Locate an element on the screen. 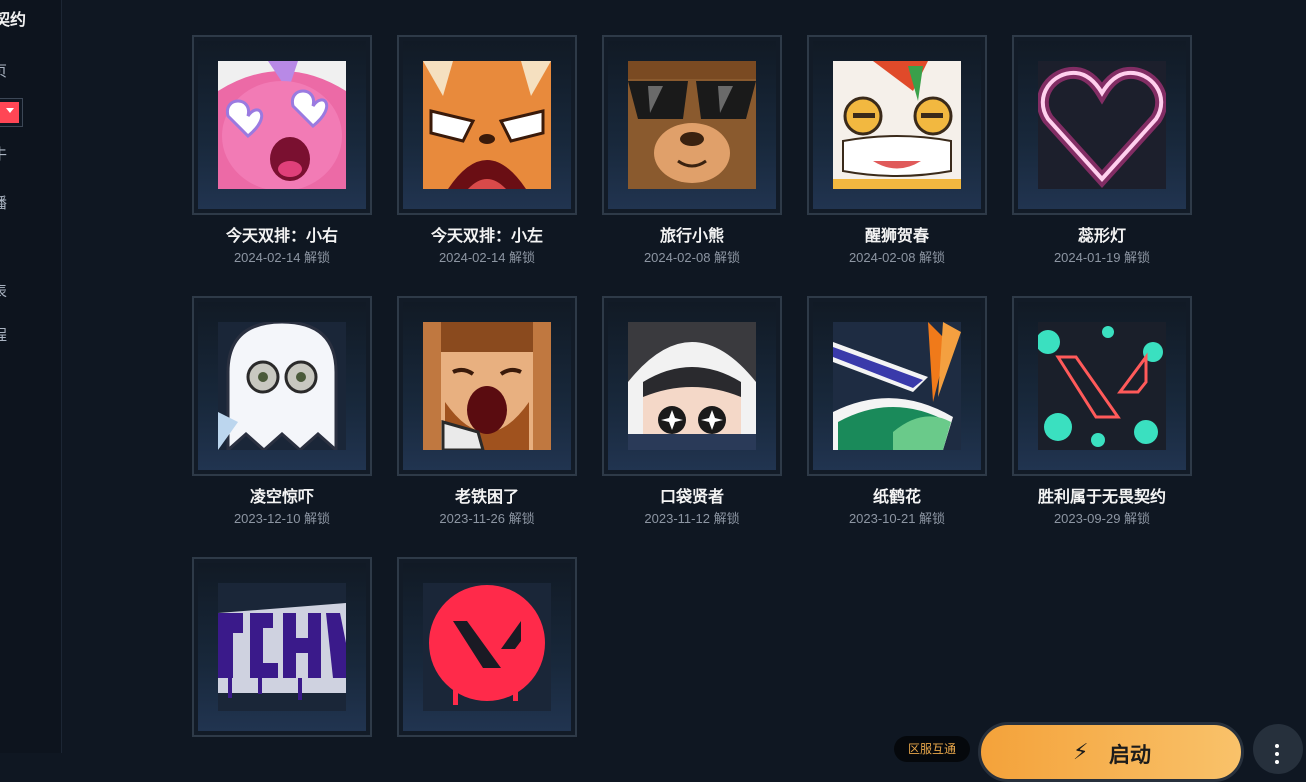 This screenshot has height=782, width=1306. lightning-icon: ⚡ is located at coordinates (1081, 751).